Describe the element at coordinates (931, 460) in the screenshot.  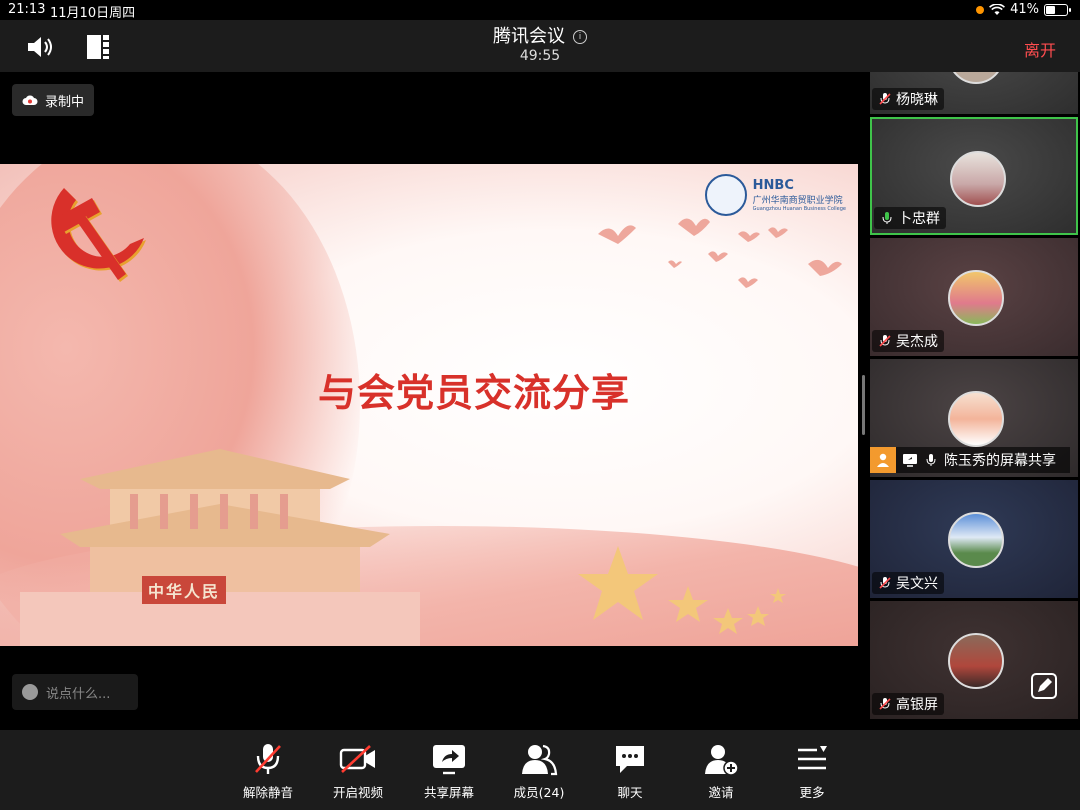
I see `mic-on-icon` at that location.